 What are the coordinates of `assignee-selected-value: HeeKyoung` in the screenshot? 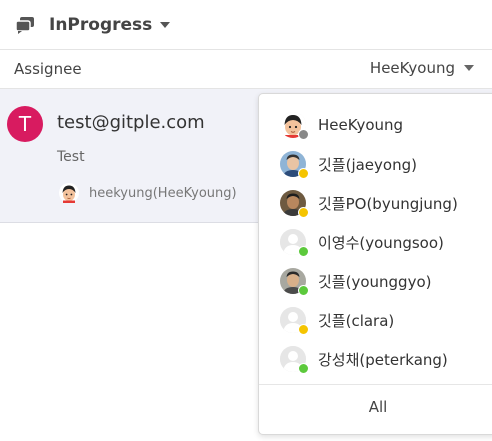 It's located at (412, 68).